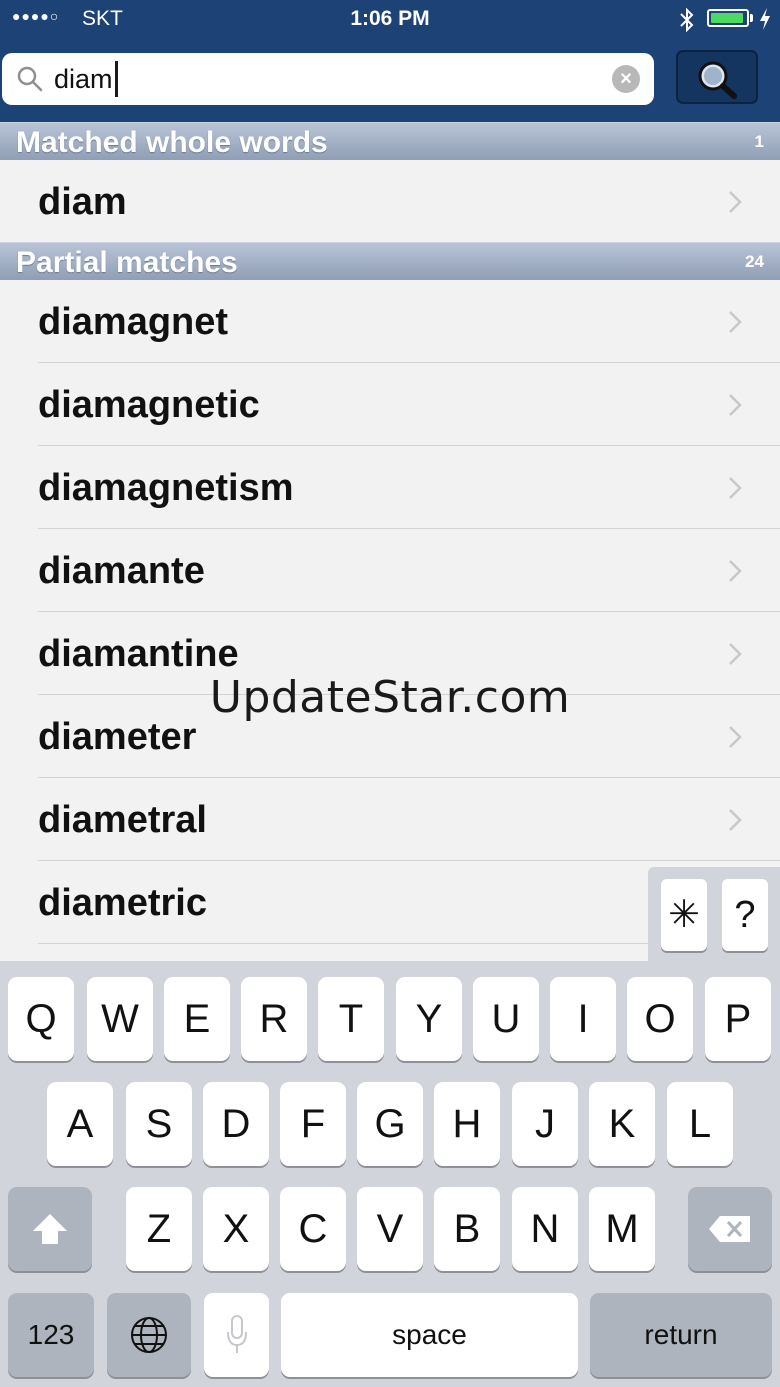 The width and height of the screenshot is (780, 1387). I want to click on key-z: Z, so click(159, 1229).